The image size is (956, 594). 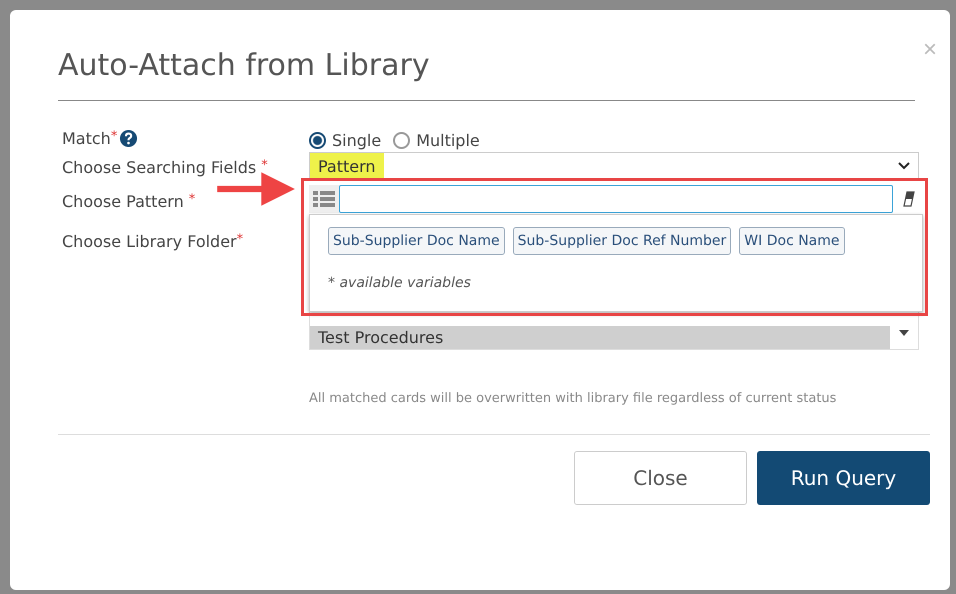 What do you see at coordinates (400, 283) in the screenshot?
I see `variables-note: * available variables` at bounding box center [400, 283].